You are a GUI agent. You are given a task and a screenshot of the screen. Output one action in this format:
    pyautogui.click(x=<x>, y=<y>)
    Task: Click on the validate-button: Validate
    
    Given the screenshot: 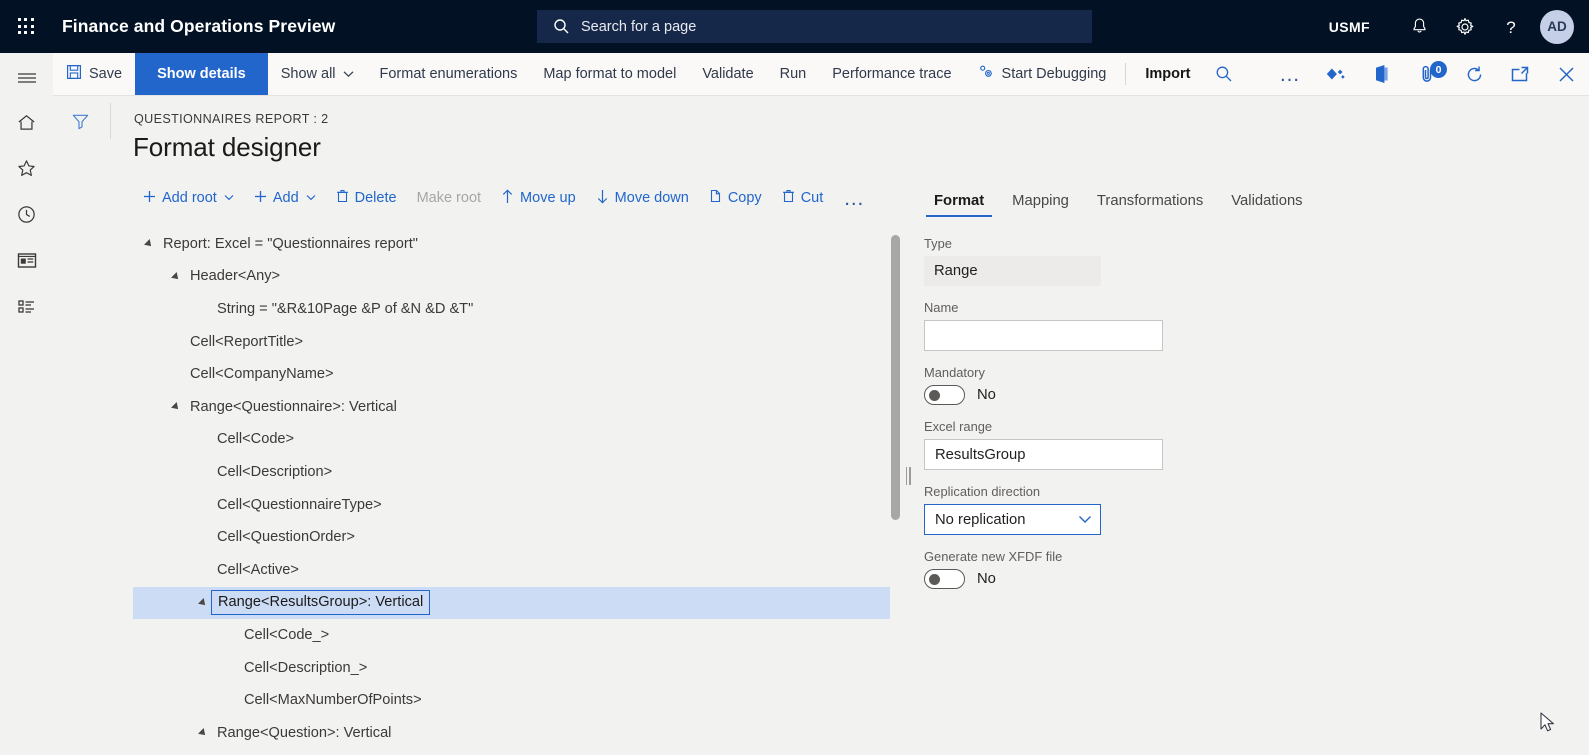 What is the action you would take?
    pyautogui.click(x=727, y=74)
    